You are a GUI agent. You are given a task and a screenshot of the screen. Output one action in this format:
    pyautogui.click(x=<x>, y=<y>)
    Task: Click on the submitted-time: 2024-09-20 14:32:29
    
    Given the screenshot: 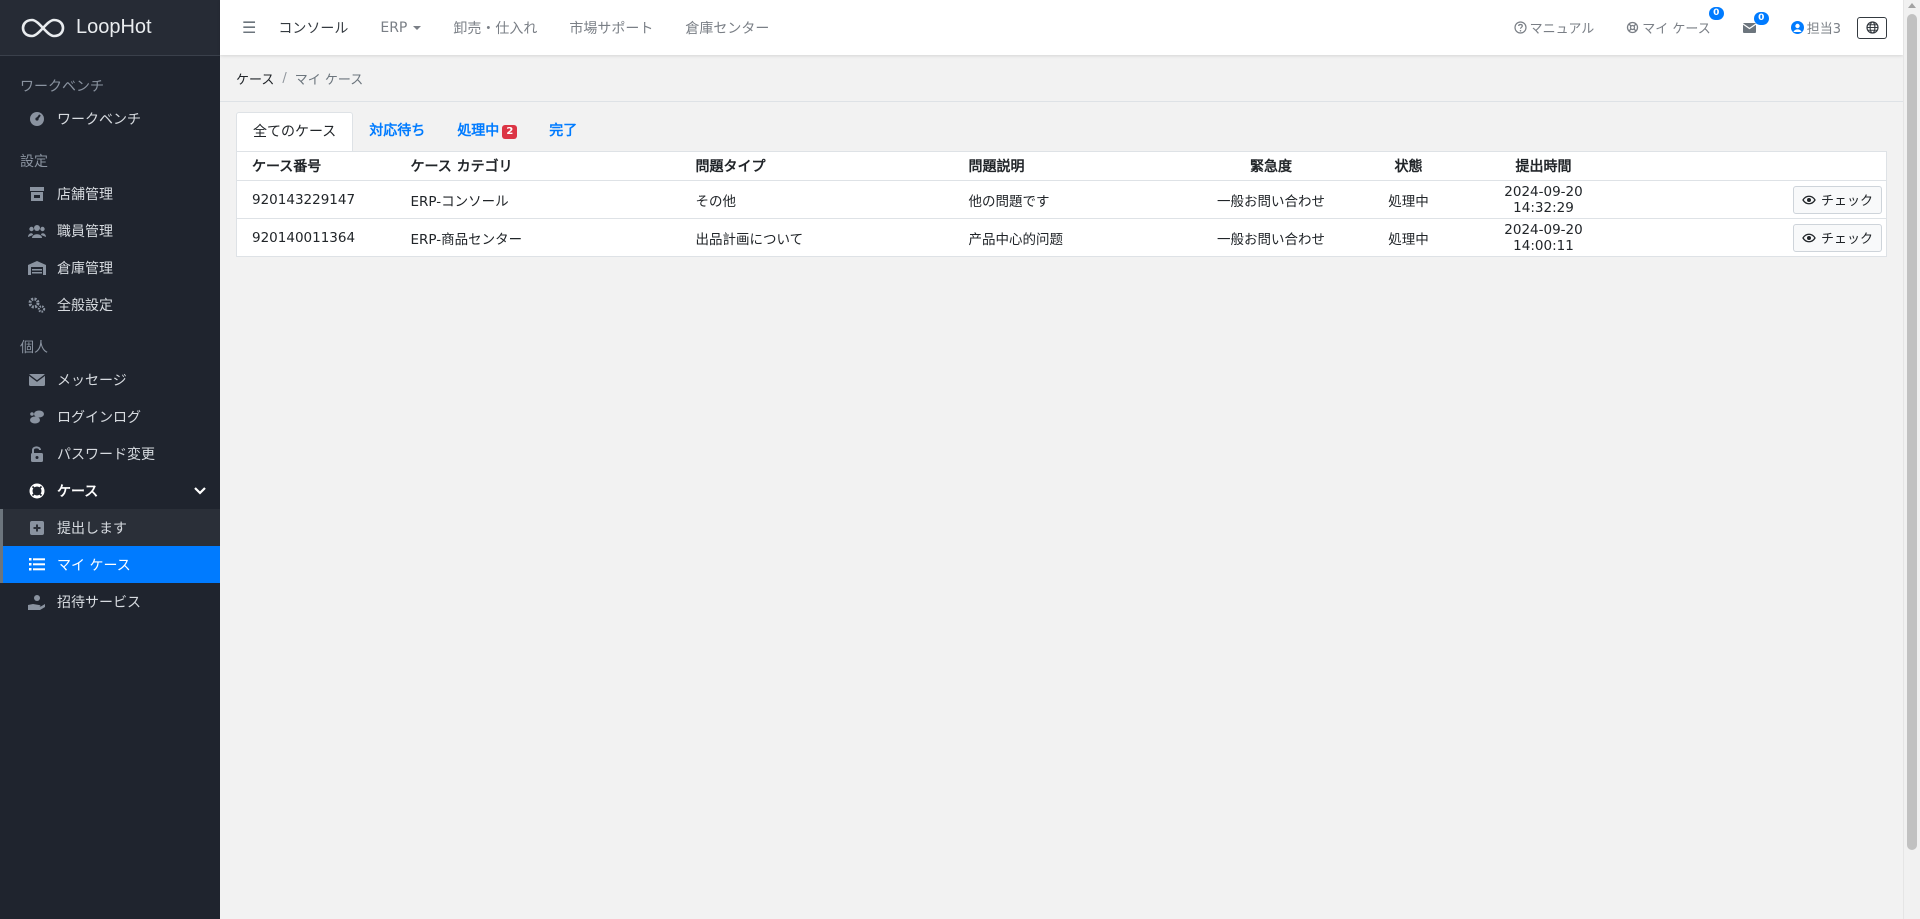 What is the action you would take?
    pyautogui.click(x=1543, y=199)
    